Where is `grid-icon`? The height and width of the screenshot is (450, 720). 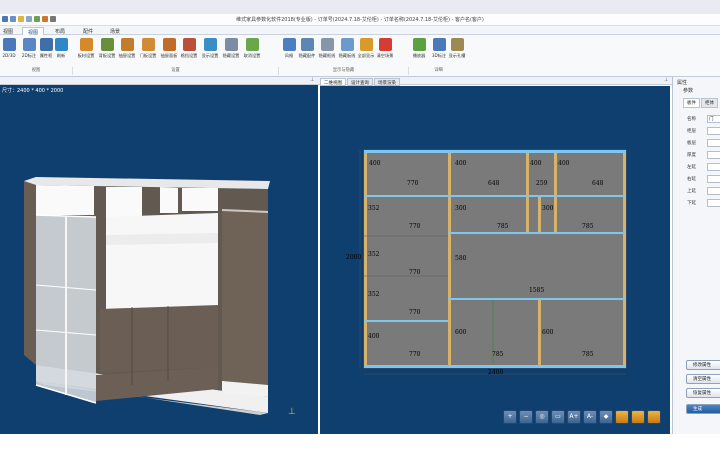 grid-icon is located at coordinates (231, 44).